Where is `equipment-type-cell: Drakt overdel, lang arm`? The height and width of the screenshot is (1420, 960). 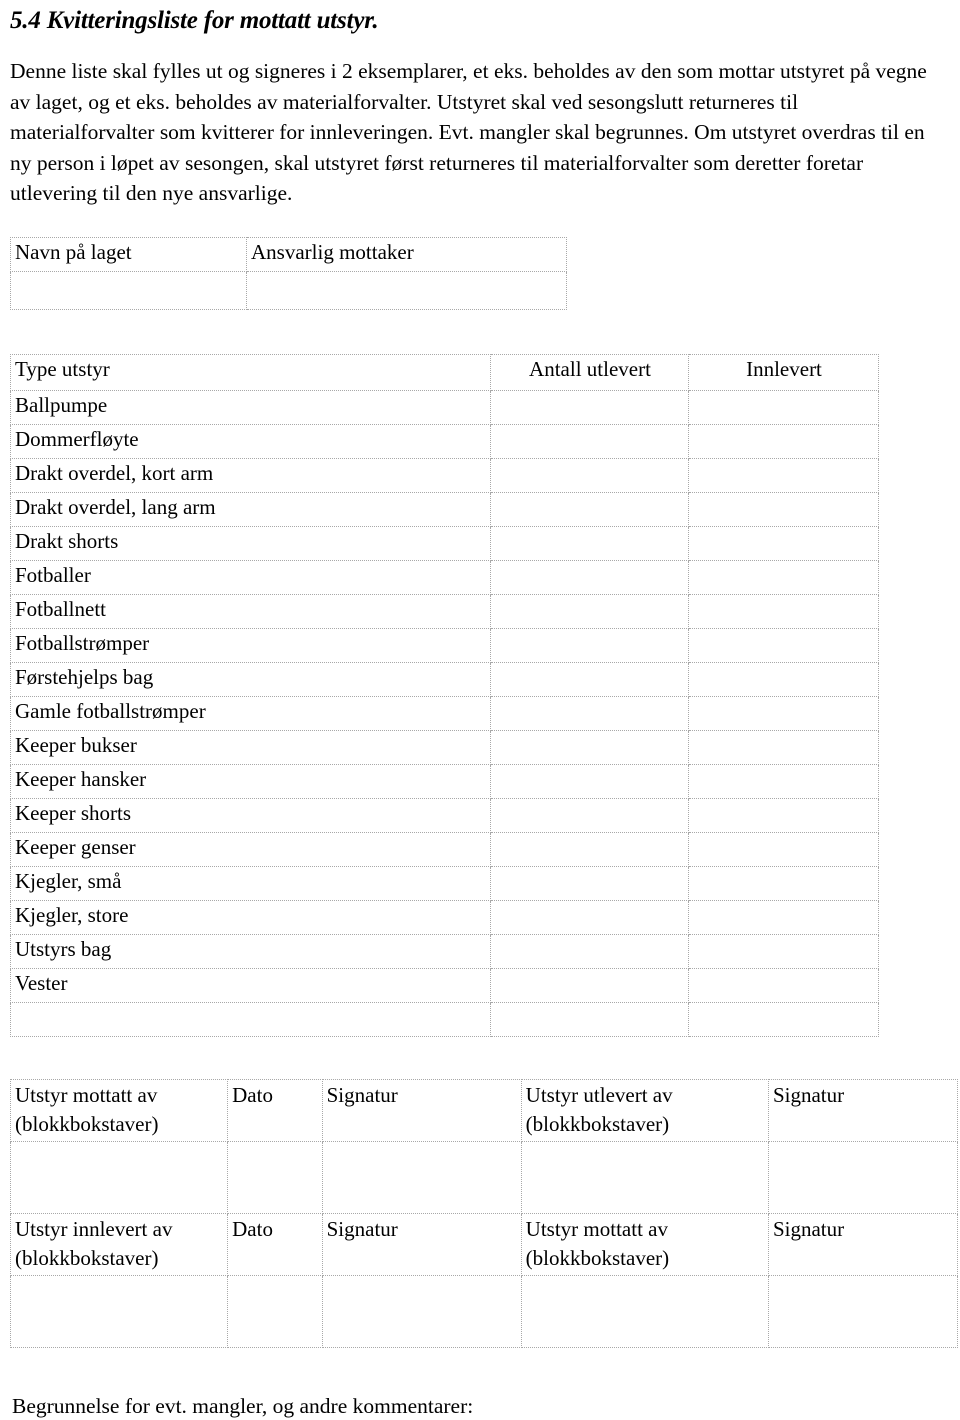 equipment-type-cell: Drakt overdel, lang arm is located at coordinates (250, 509).